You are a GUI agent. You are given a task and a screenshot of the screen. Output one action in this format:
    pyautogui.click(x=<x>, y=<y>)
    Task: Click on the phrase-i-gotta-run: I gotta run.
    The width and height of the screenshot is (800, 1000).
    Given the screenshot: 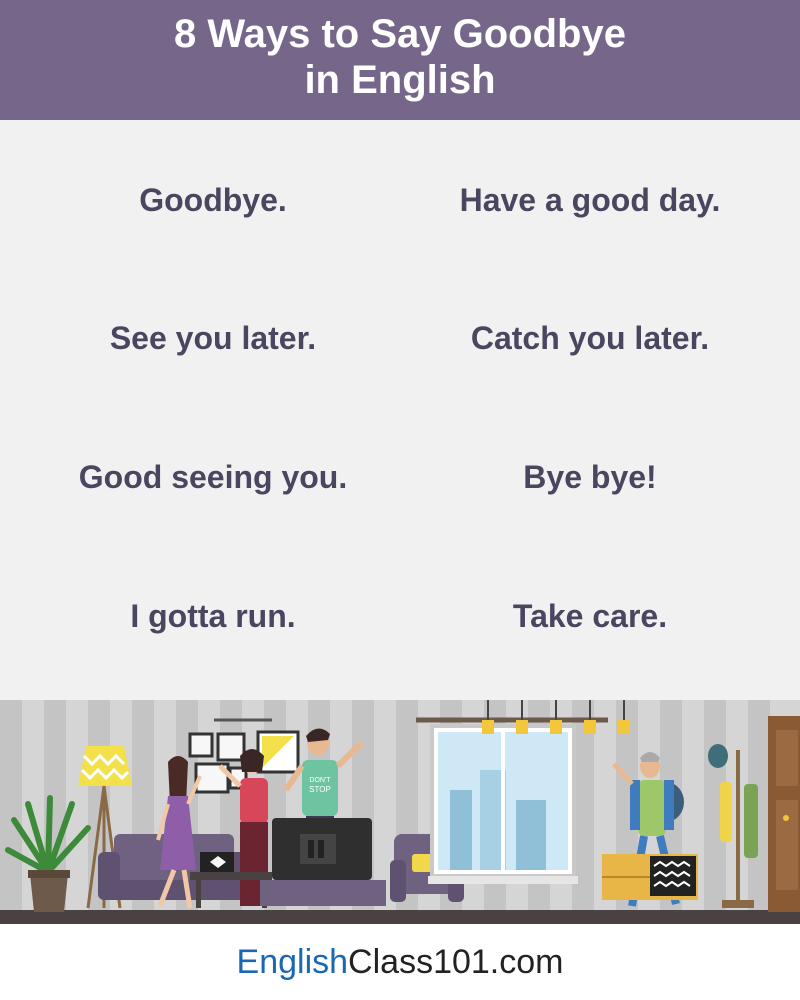 What is the action you would take?
    pyautogui.click(x=213, y=616)
    